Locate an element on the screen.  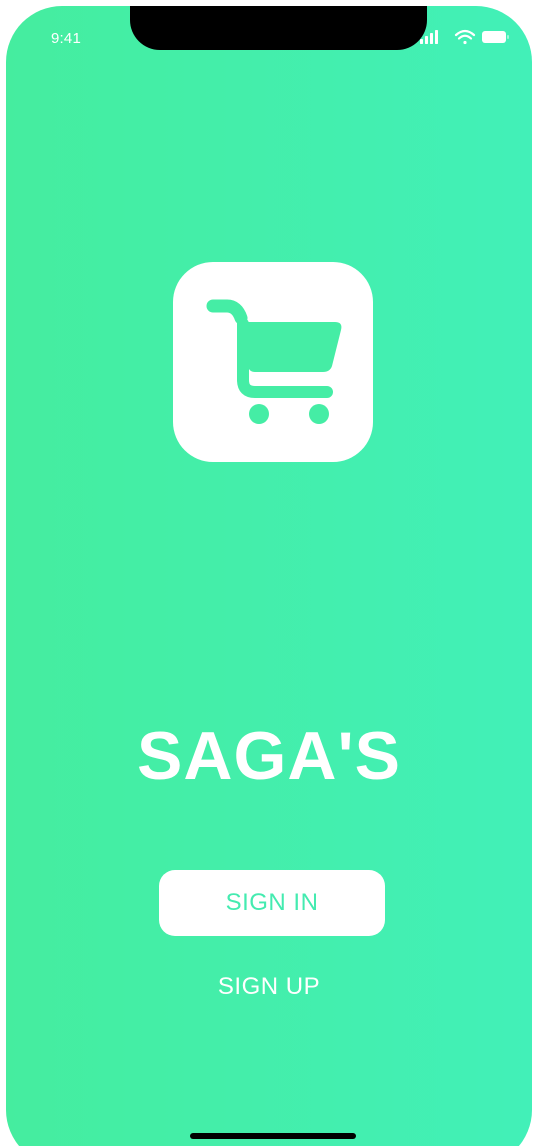
sign-in-button: SIGN IN is located at coordinates (272, 903).